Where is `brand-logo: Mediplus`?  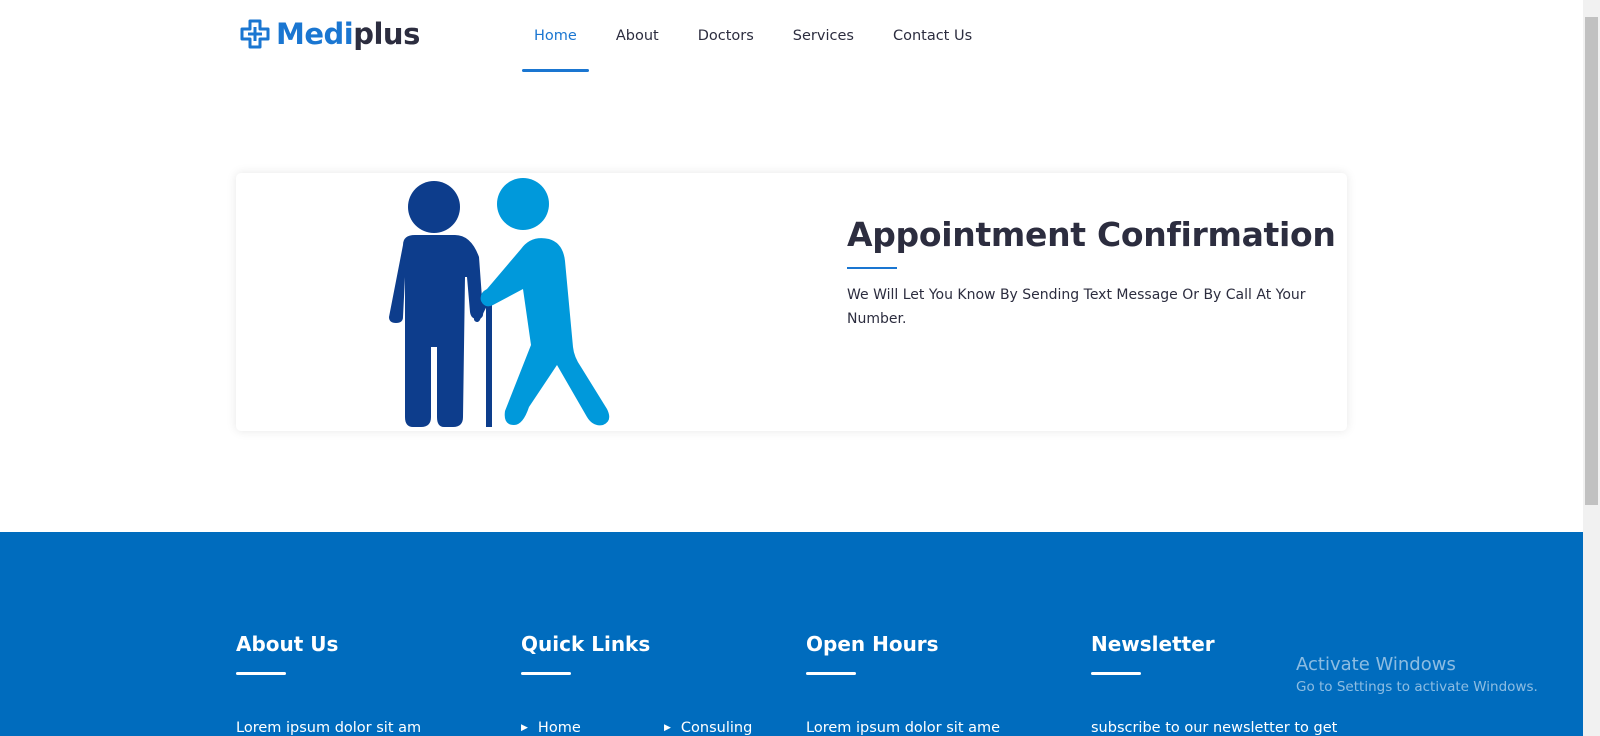
brand-logo: Mediplus is located at coordinates (330, 34).